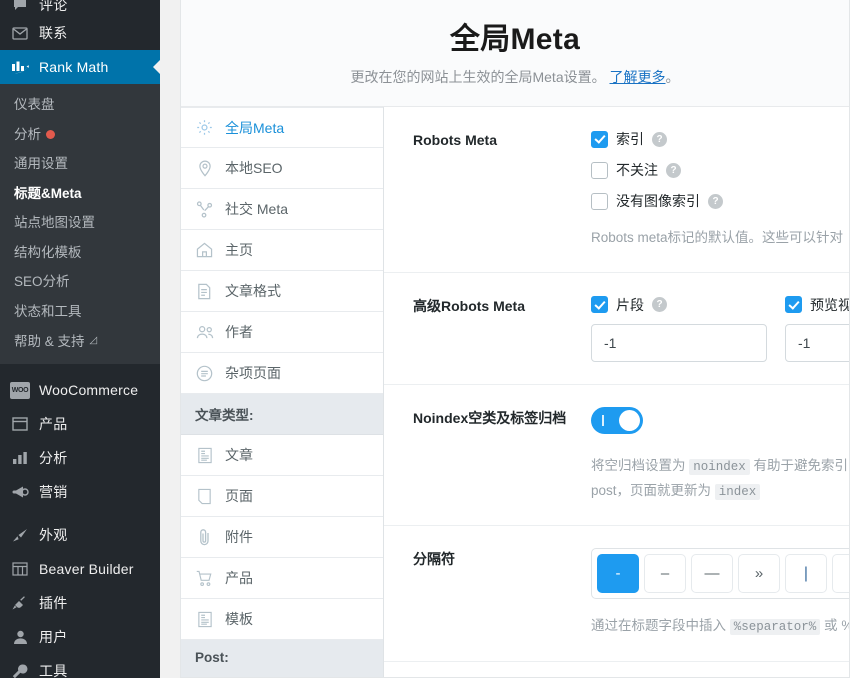  Describe the element at coordinates (93, 341) in the screenshot. I see `external-link-icon: ◿` at that location.